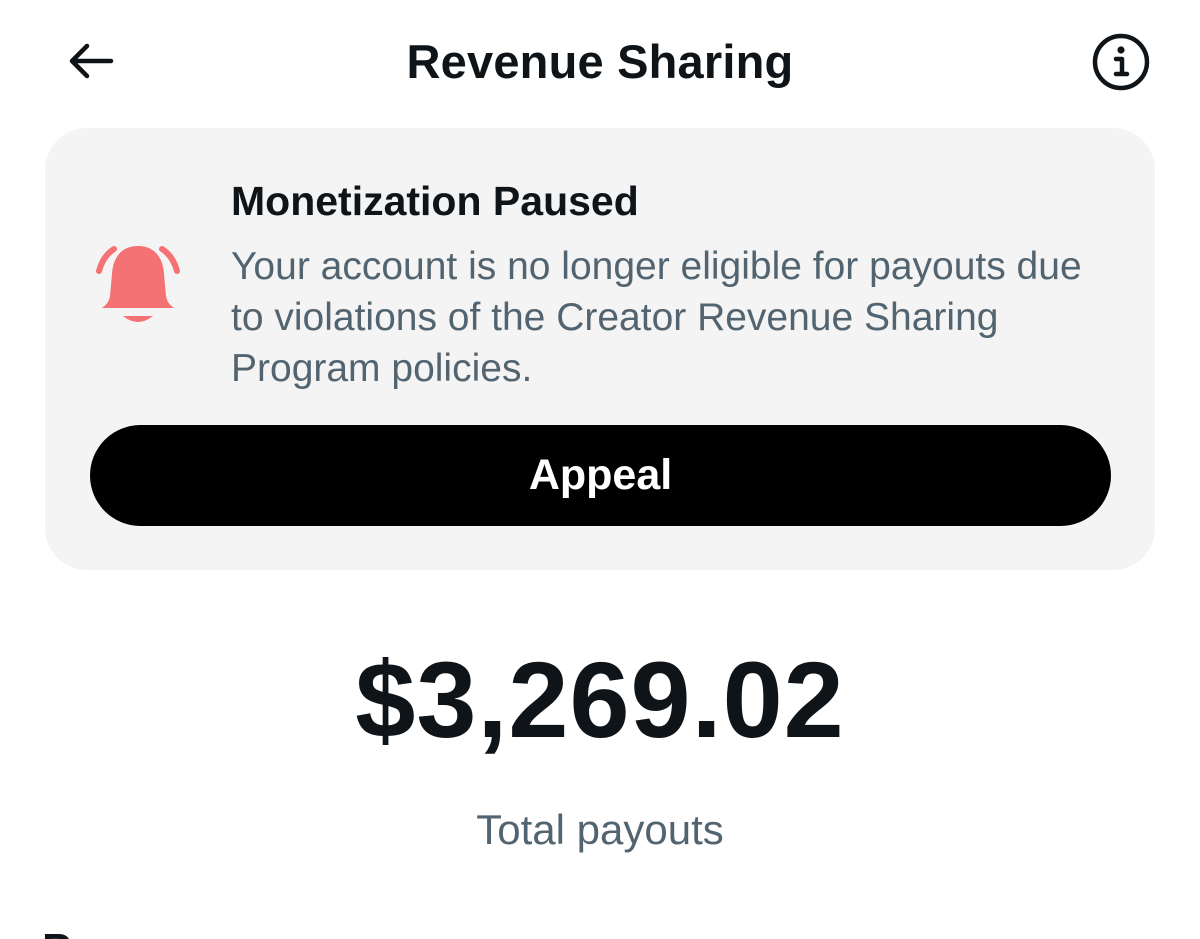  Describe the element at coordinates (600, 475) in the screenshot. I see `appeal-button: Appeal` at that location.